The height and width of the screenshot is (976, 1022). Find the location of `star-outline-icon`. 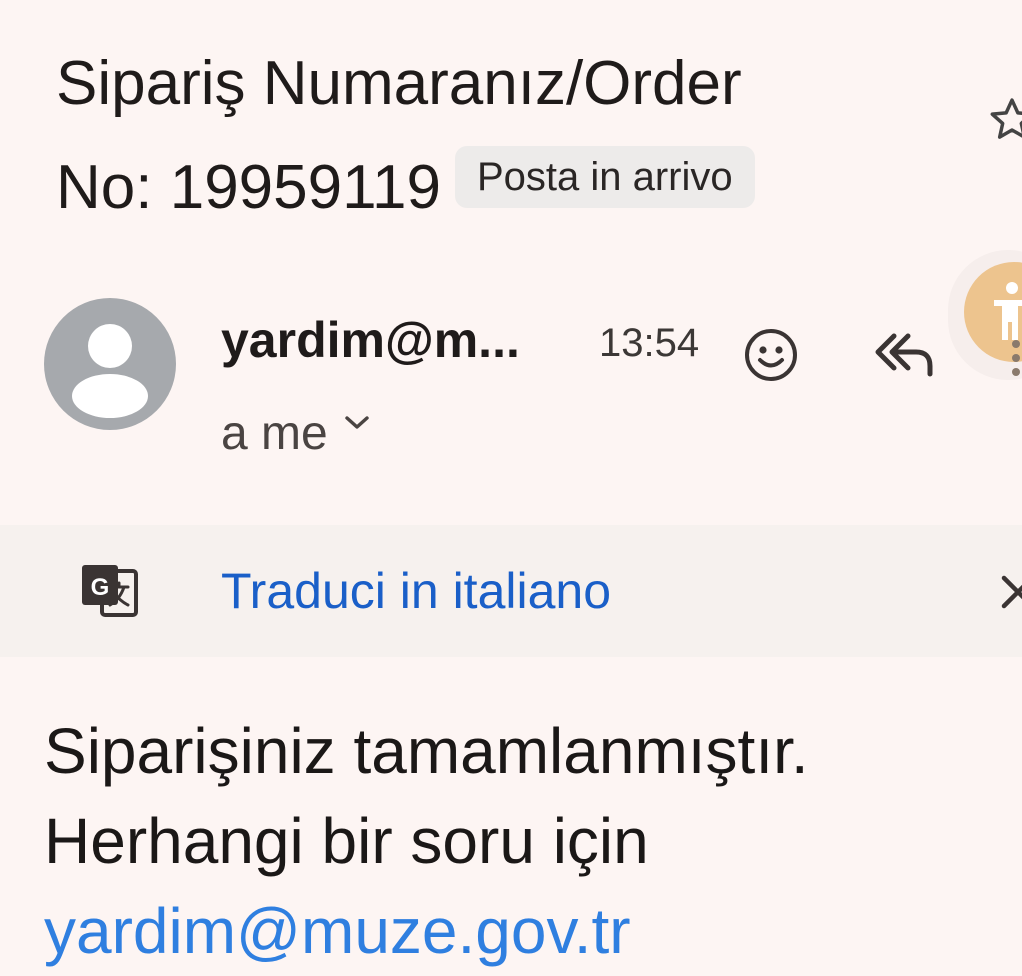

star-outline-icon is located at coordinates (1004, 120).